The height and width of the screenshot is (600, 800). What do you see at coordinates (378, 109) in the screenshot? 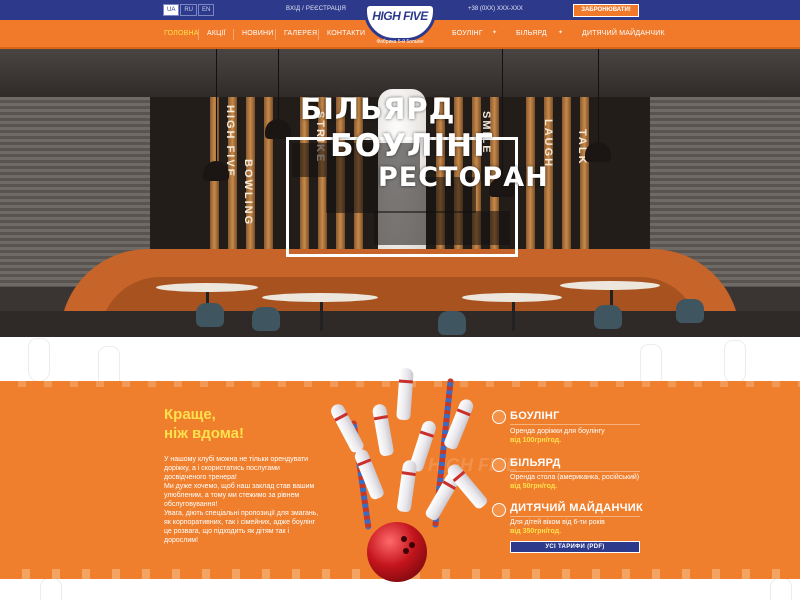
I see `hero-title-billiards: БІЛЬЯРД` at bounding box center [378, 109].